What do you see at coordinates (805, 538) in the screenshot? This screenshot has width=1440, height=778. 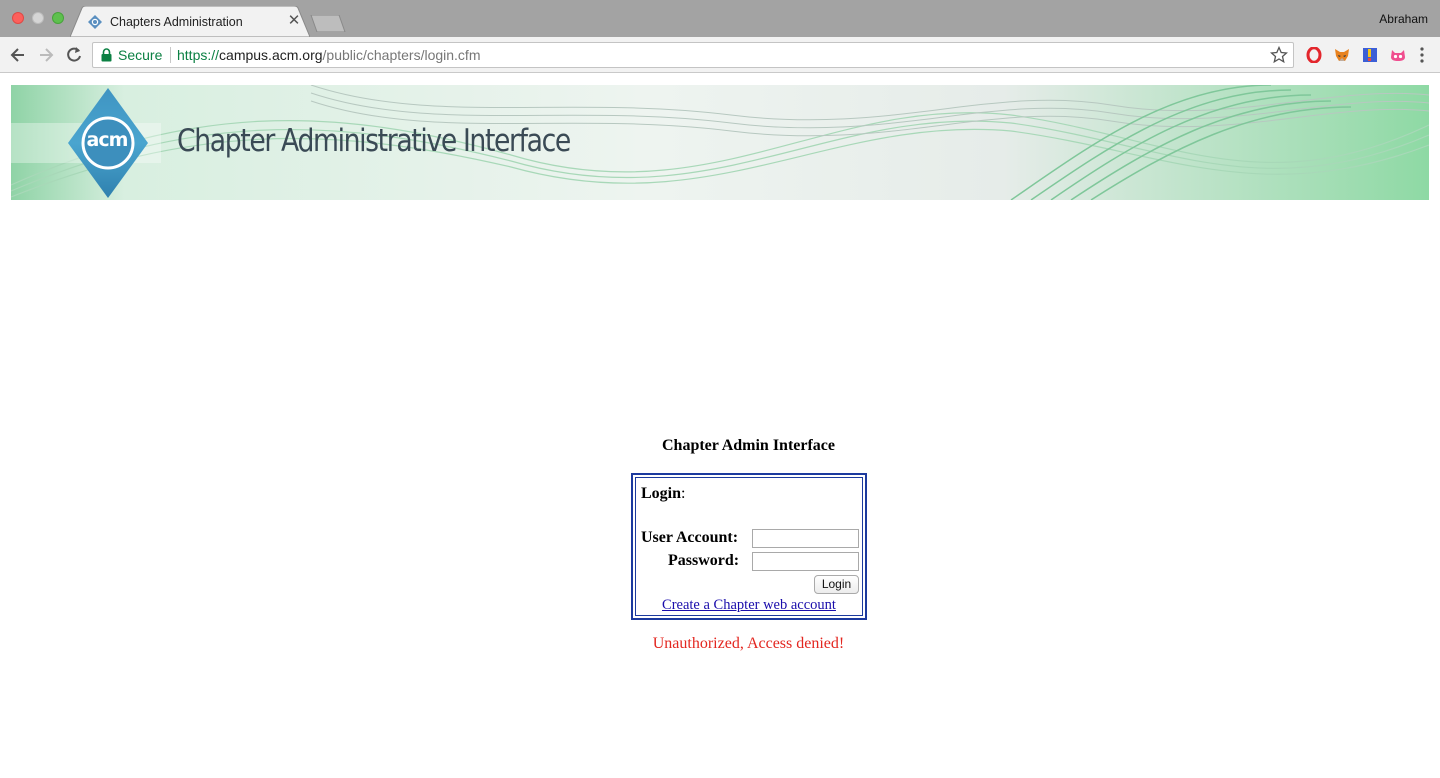 I see `user-account-input` at bounding box center [805, 538].